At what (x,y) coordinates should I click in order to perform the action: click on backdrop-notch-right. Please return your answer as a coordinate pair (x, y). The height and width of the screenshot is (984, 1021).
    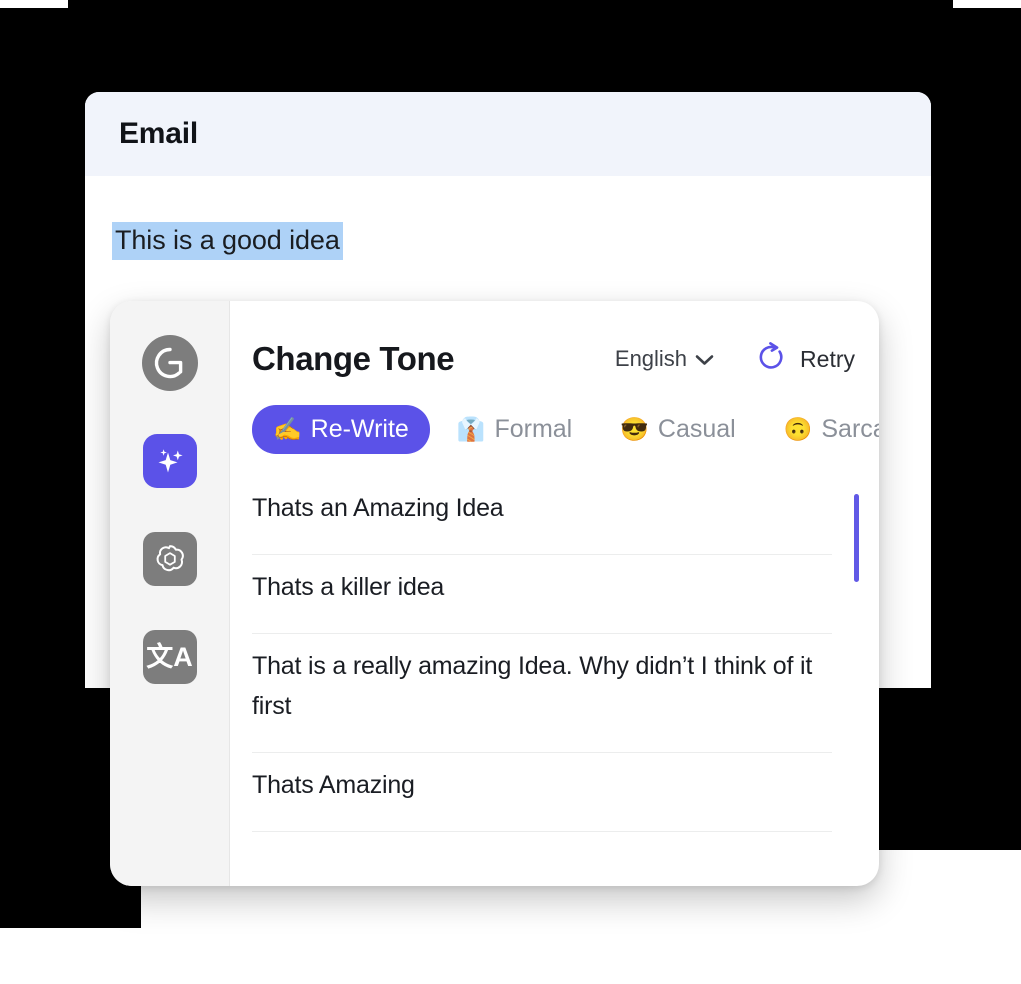
    Looking at the image, I should click on (987, 4).